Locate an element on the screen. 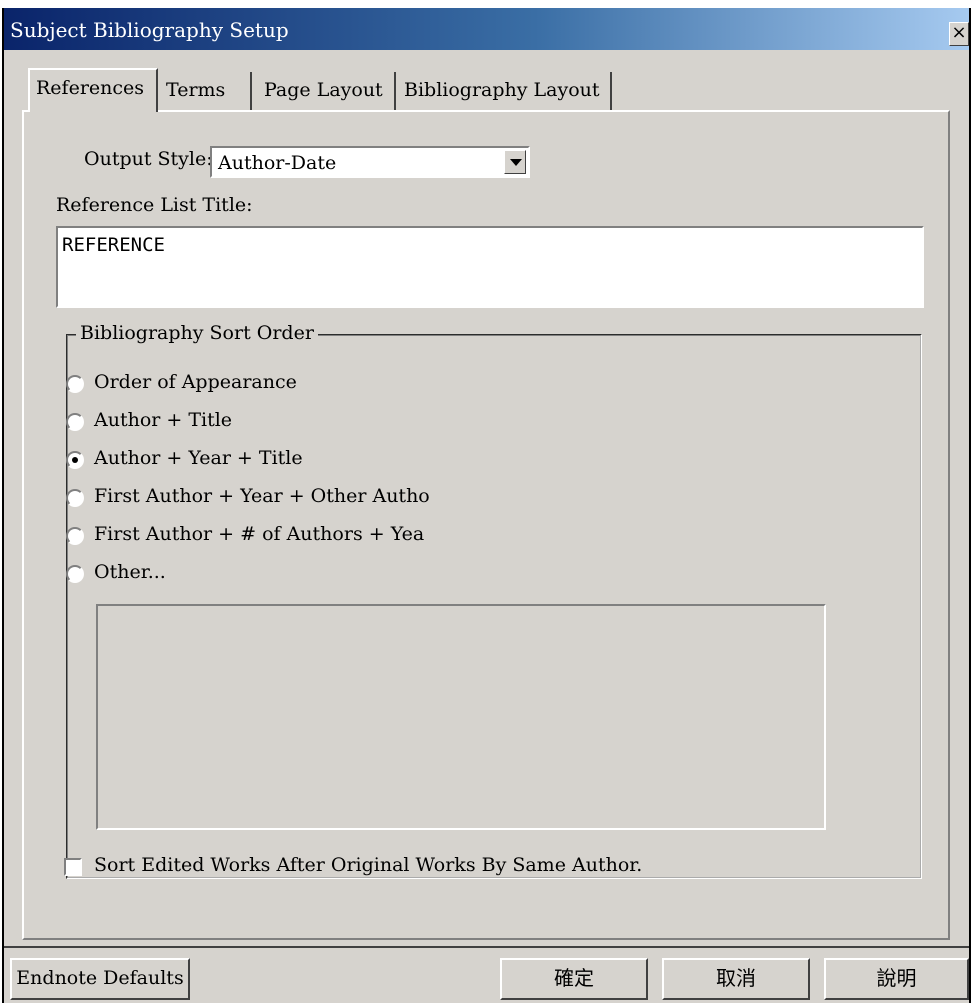  reference-list-title-input: REFERENCE is located at coordinates (490, 267).